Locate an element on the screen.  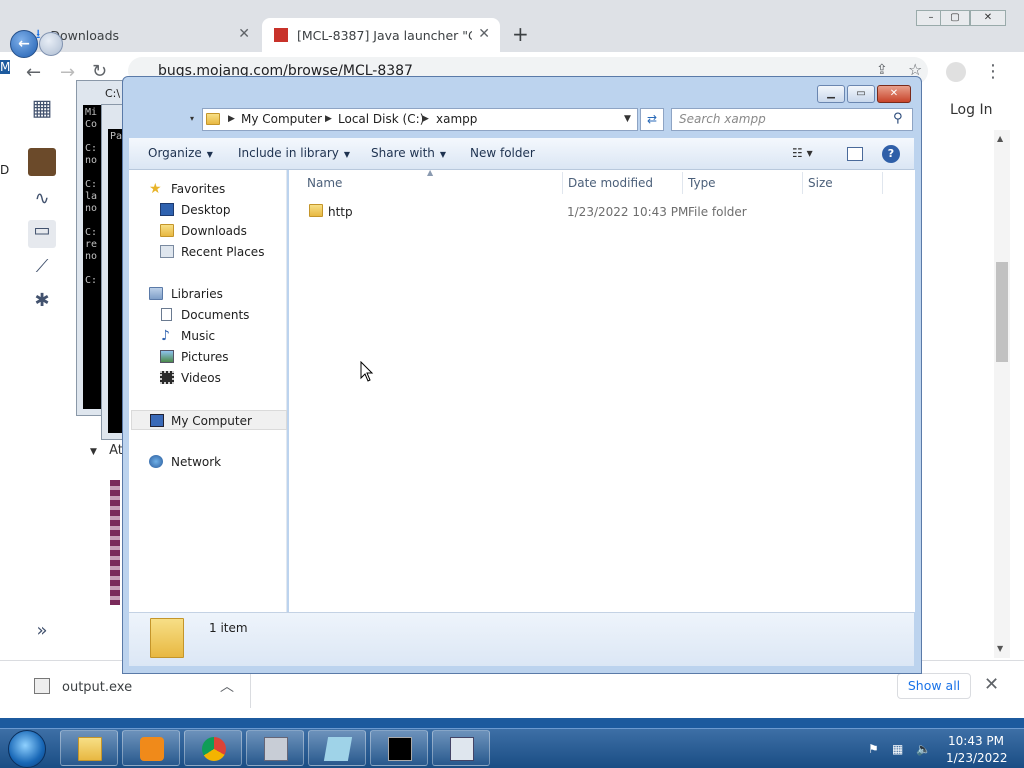
volume-icon: 🔈 is located at coordinates (923, 749).